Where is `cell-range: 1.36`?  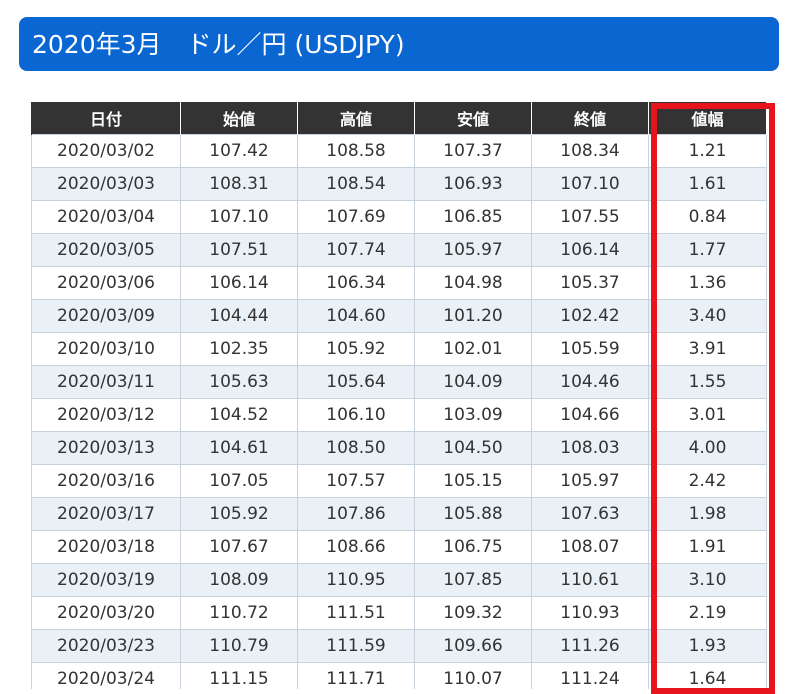
cell-range: 1.36 is located at coordinates (707, 283).